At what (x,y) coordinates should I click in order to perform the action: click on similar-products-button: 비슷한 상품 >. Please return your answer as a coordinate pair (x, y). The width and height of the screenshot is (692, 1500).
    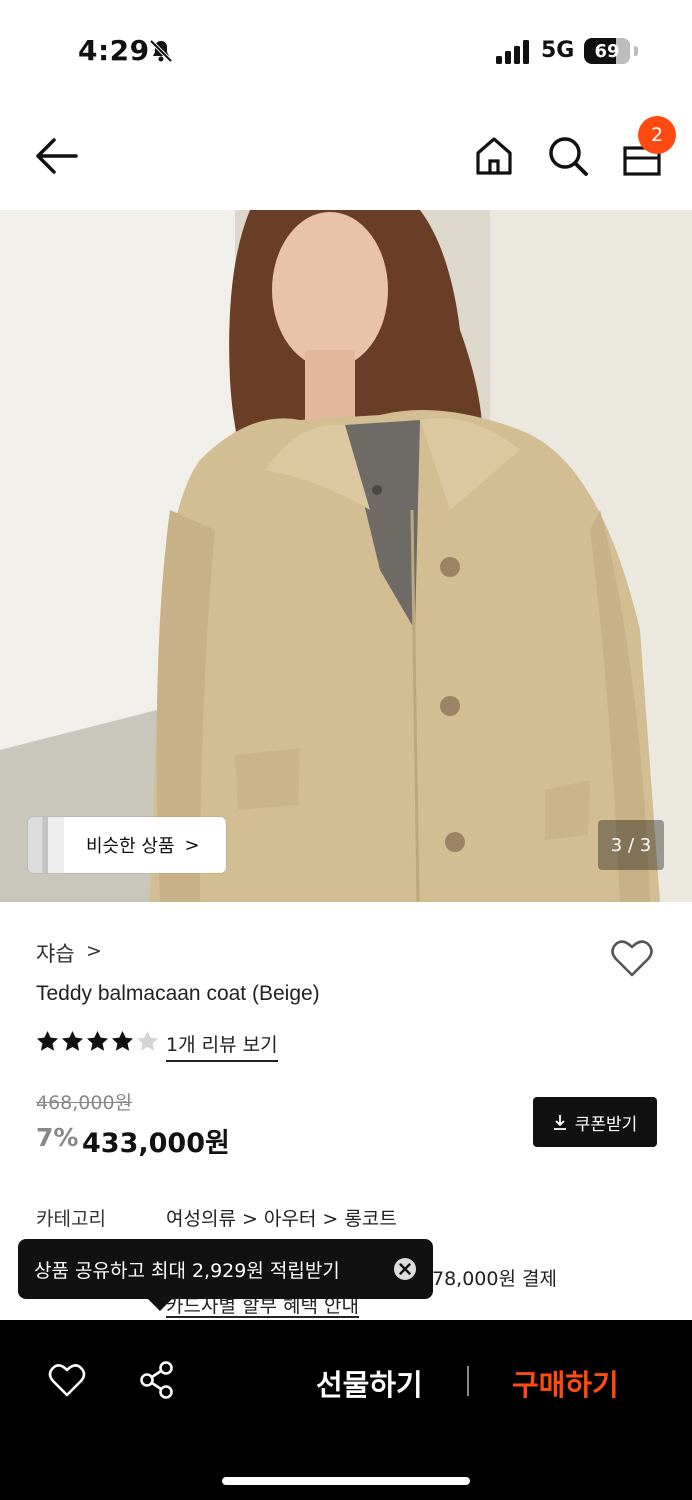
    Looking at the image, I should click on (127, 845).